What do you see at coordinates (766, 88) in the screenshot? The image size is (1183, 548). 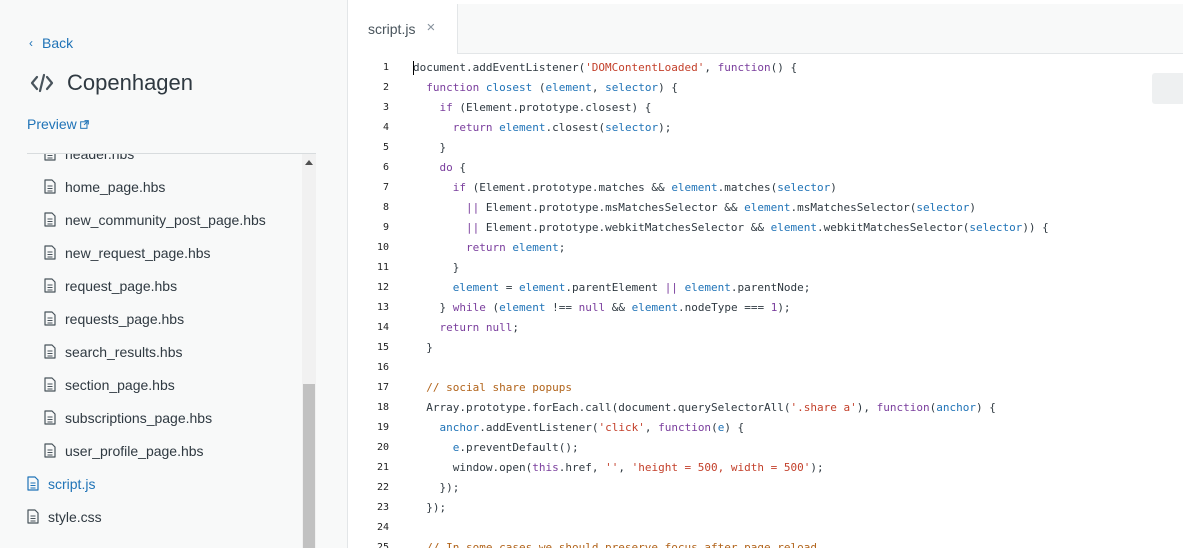 I see `code-line: 2 function closest (element, selector) {` at bounding box center [766, 88].